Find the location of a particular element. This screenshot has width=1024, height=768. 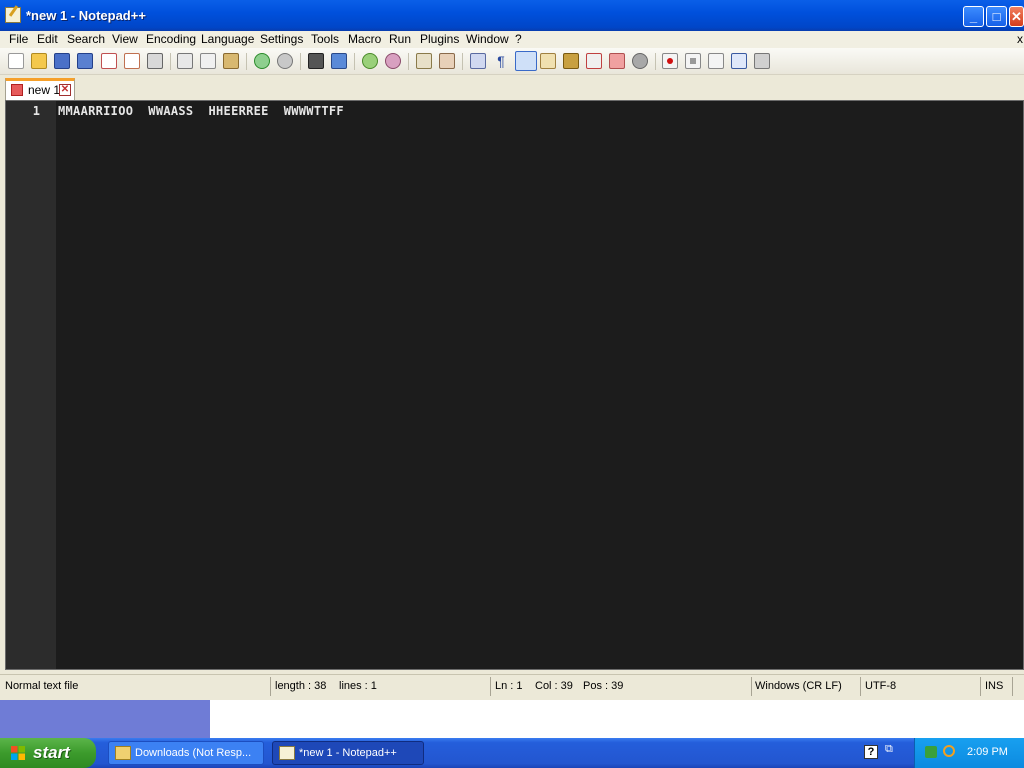

print-icon is located at coordinates (155, 61).